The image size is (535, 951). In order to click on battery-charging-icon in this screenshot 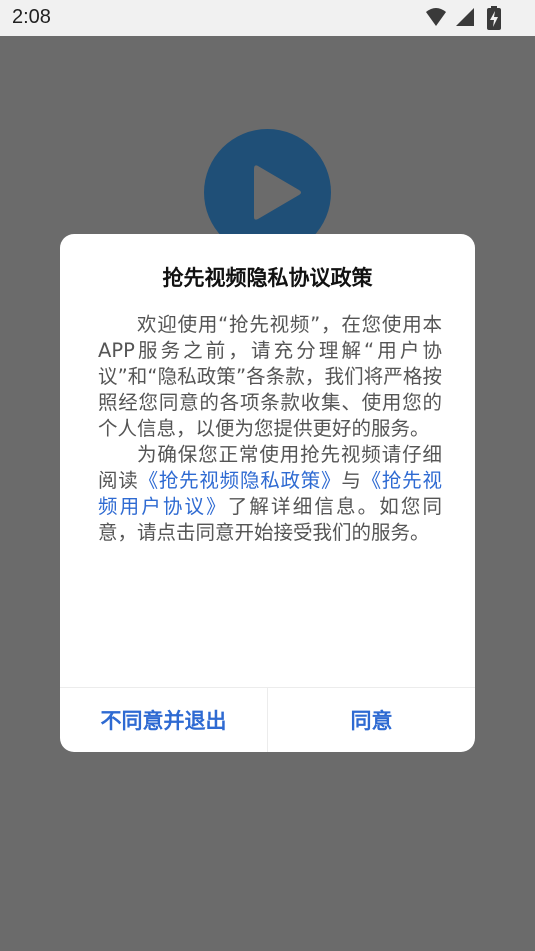, I will do `click(494, 18)`.